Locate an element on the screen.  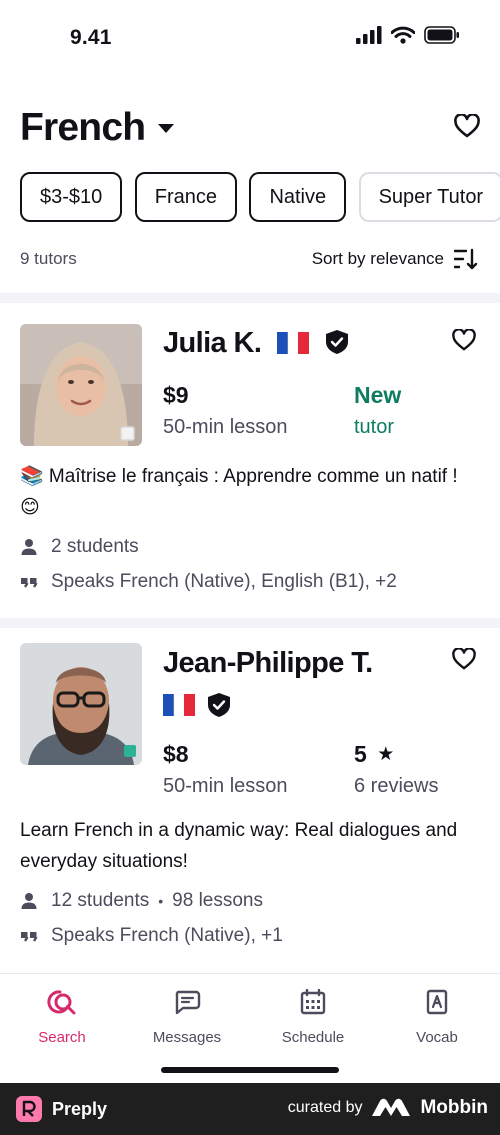
results-count: 9 tutors is located at coordinates (48, 258).